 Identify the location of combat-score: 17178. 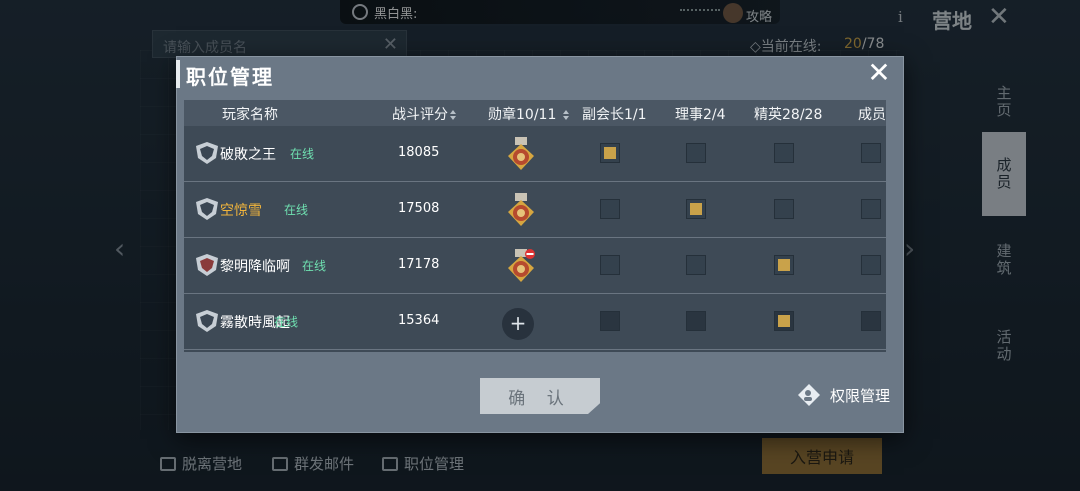
(419, 264).